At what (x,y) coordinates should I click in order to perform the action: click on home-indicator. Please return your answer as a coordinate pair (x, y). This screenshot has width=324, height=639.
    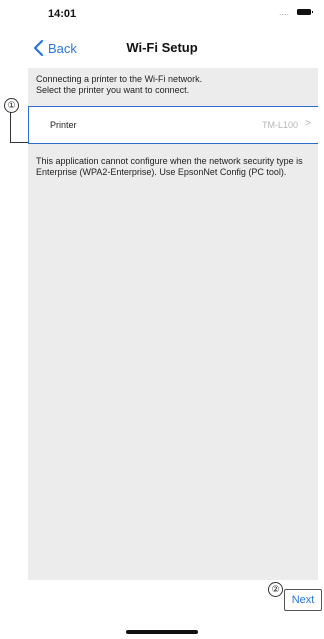
    Looking at the image, I should click on (162, 632).